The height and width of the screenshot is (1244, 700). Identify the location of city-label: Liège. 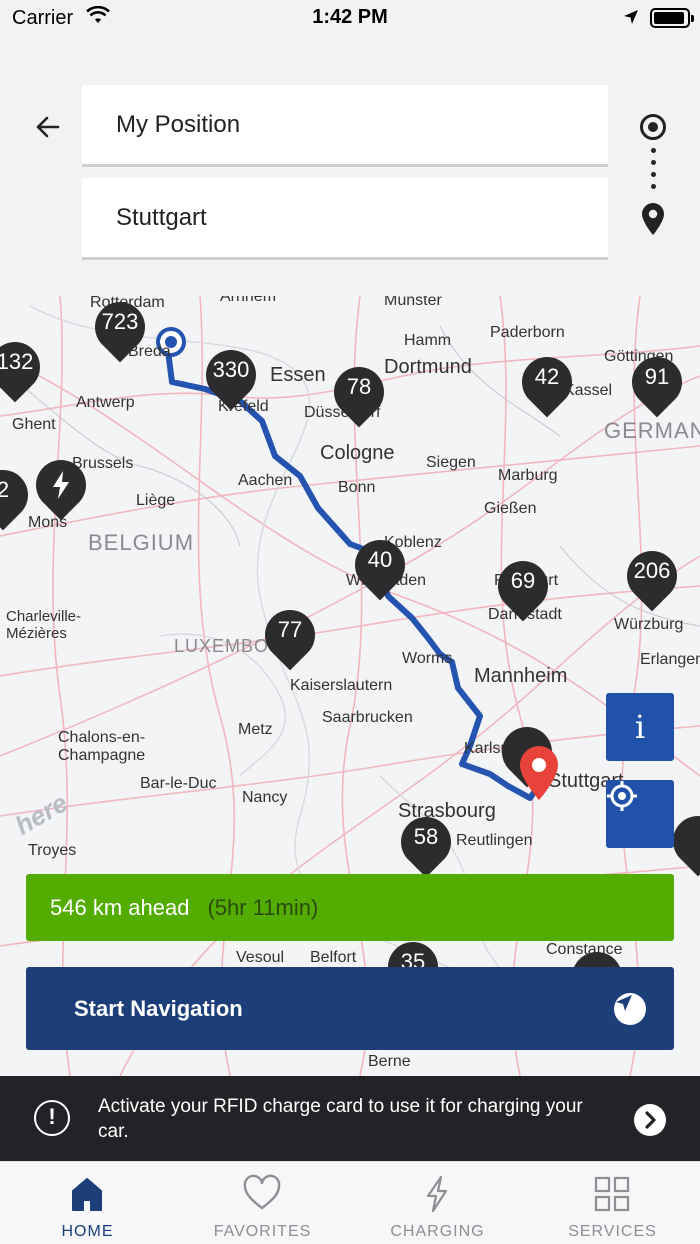
(156, 500).